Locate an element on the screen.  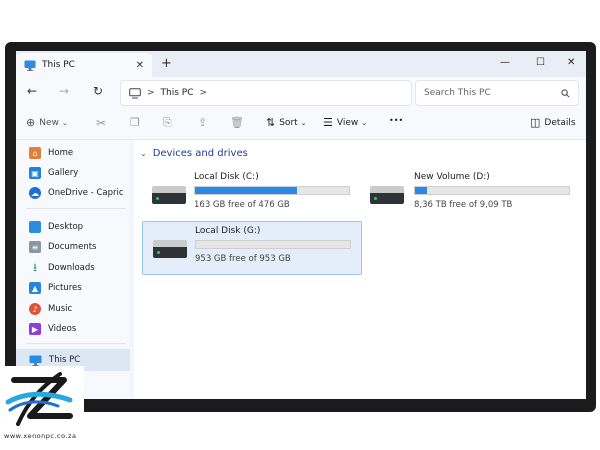
logo-url: www.xenonpc.co.za is located at coordinates (40, 436).